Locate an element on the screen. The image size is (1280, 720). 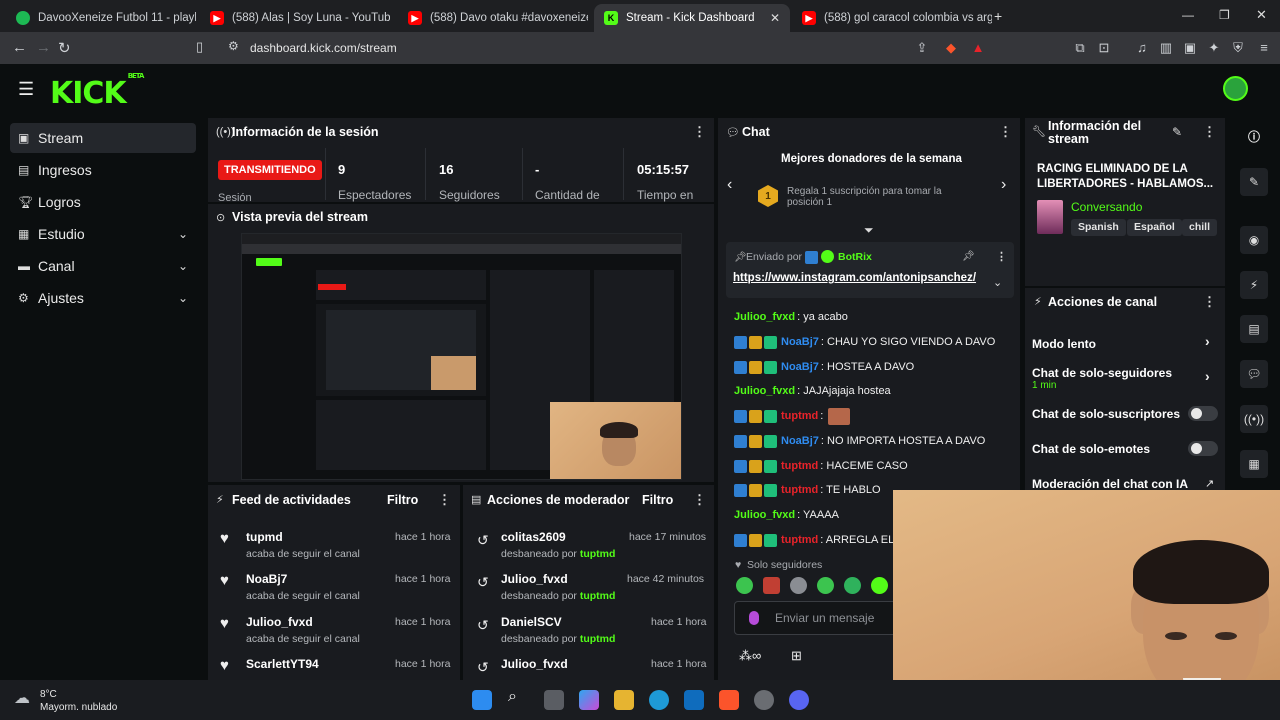
close-window-icon: ✕ is located at coordinates (1261, 15).